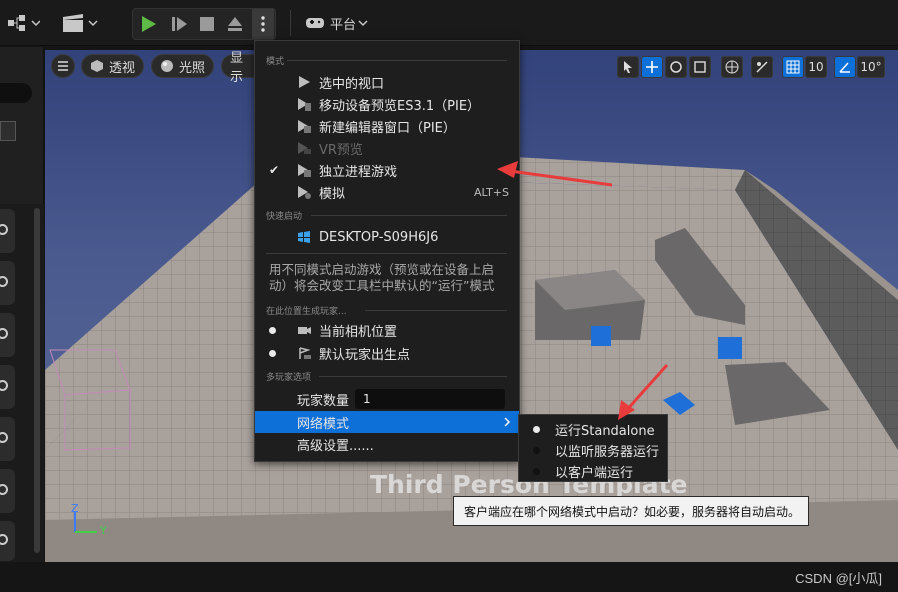  What do you see at coordinates (607, 452) in the screenshot?
I see `submenu-item-label: 以监听服务器运行` at bounding box center [607, 452].